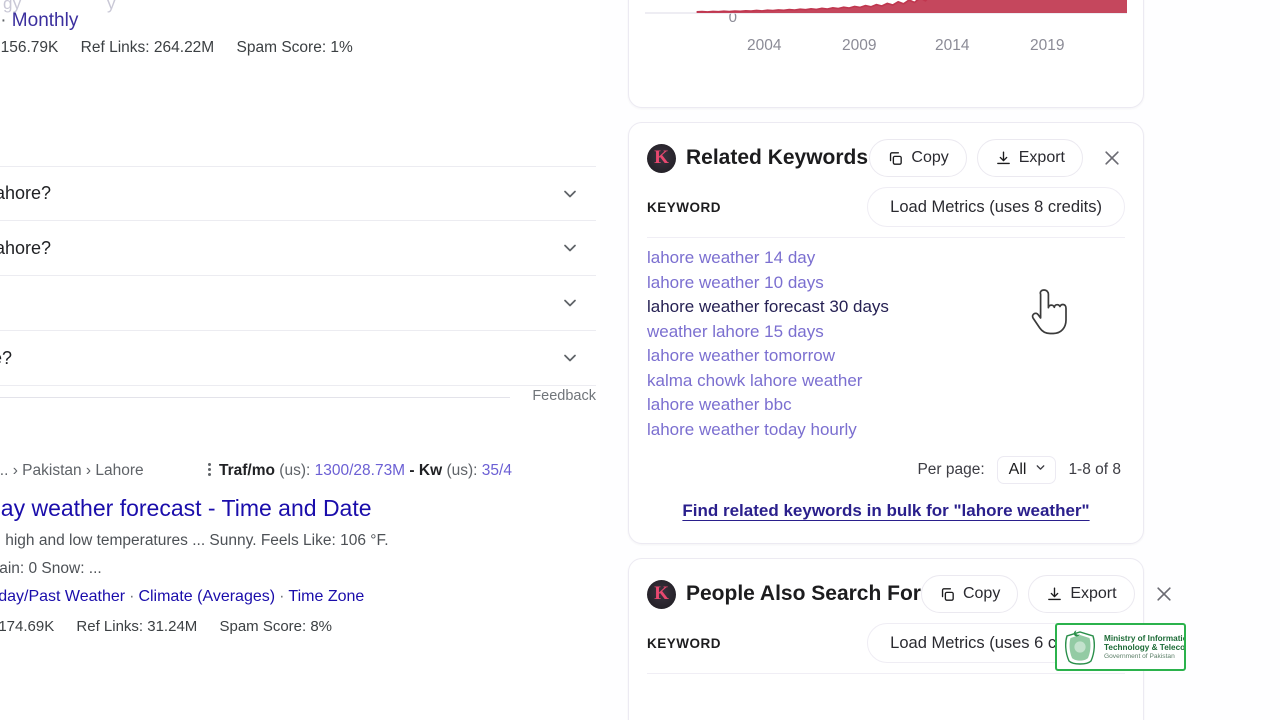 The image size is (1280, 720). What do you see at coordinates (886, 356) in the screenshot?
I see `list-item: lahore weather tomorrow` at bounding box center [886, 356].